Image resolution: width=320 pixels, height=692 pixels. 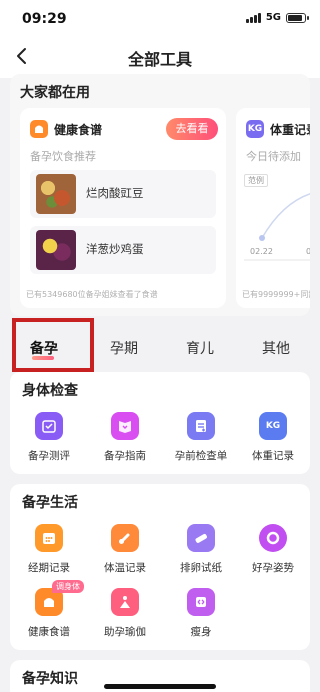 I want to click on tool-slimming: 瘦身, so click(x=201, y=619).